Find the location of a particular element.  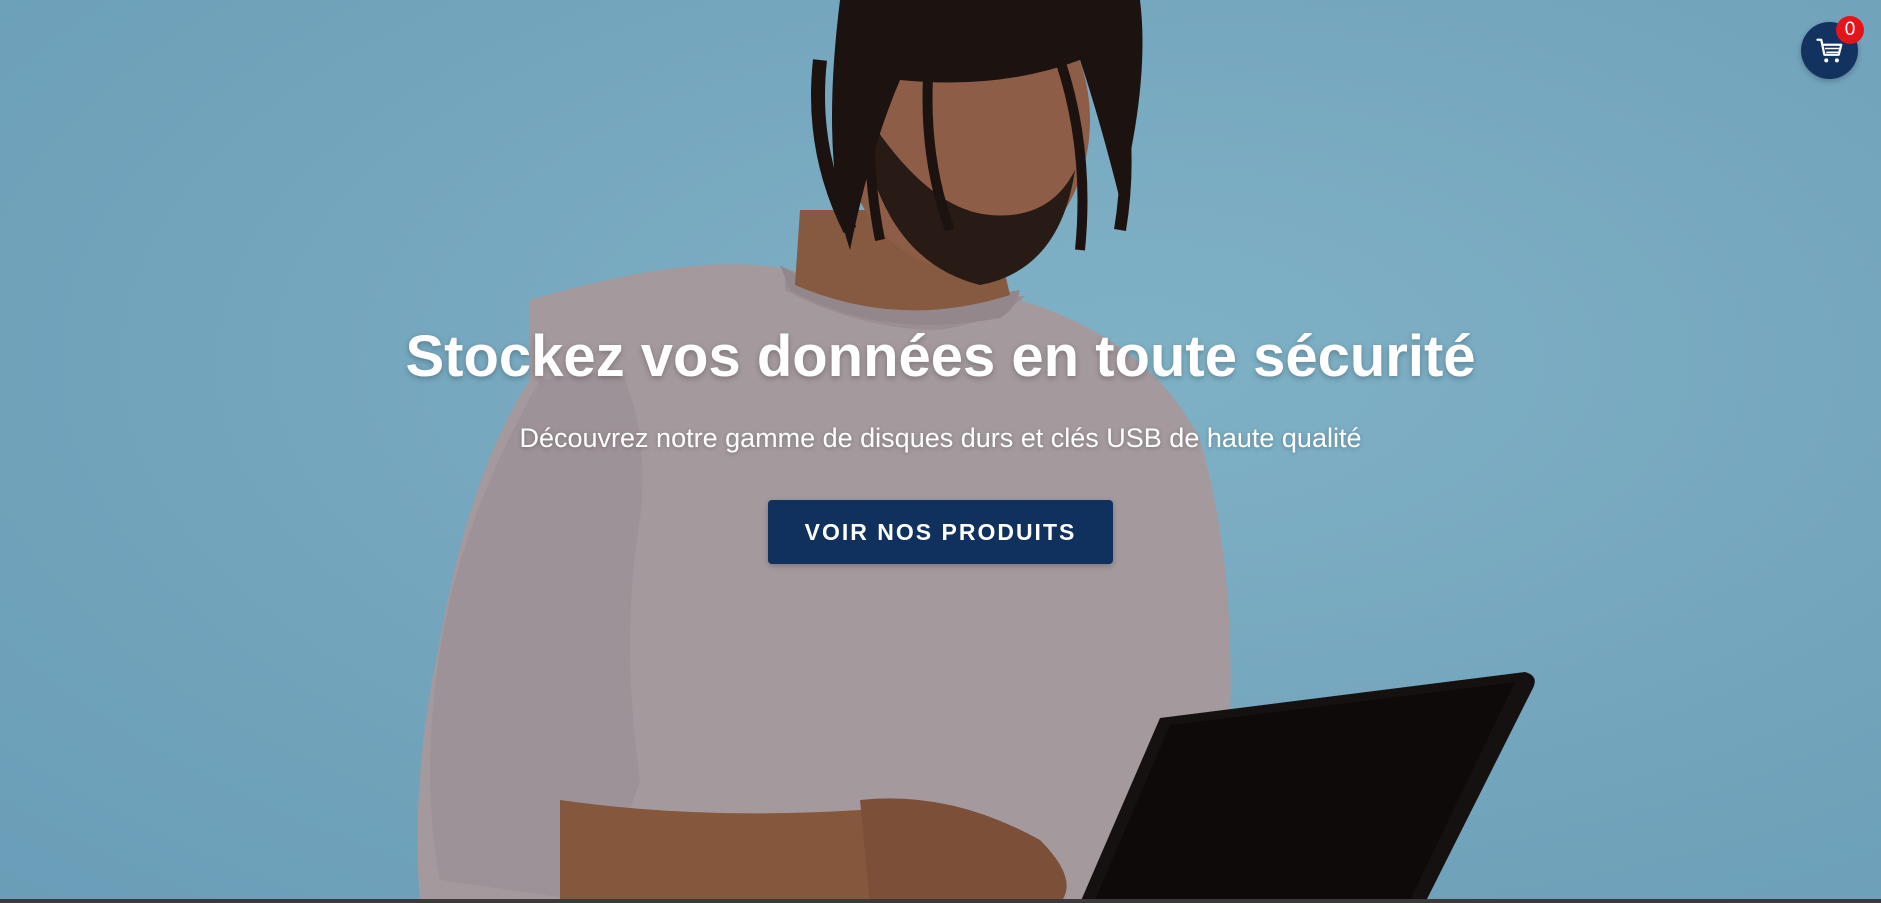

hero-title: Stockez vos données en toute sécurité is located at coordinates (940, 356).